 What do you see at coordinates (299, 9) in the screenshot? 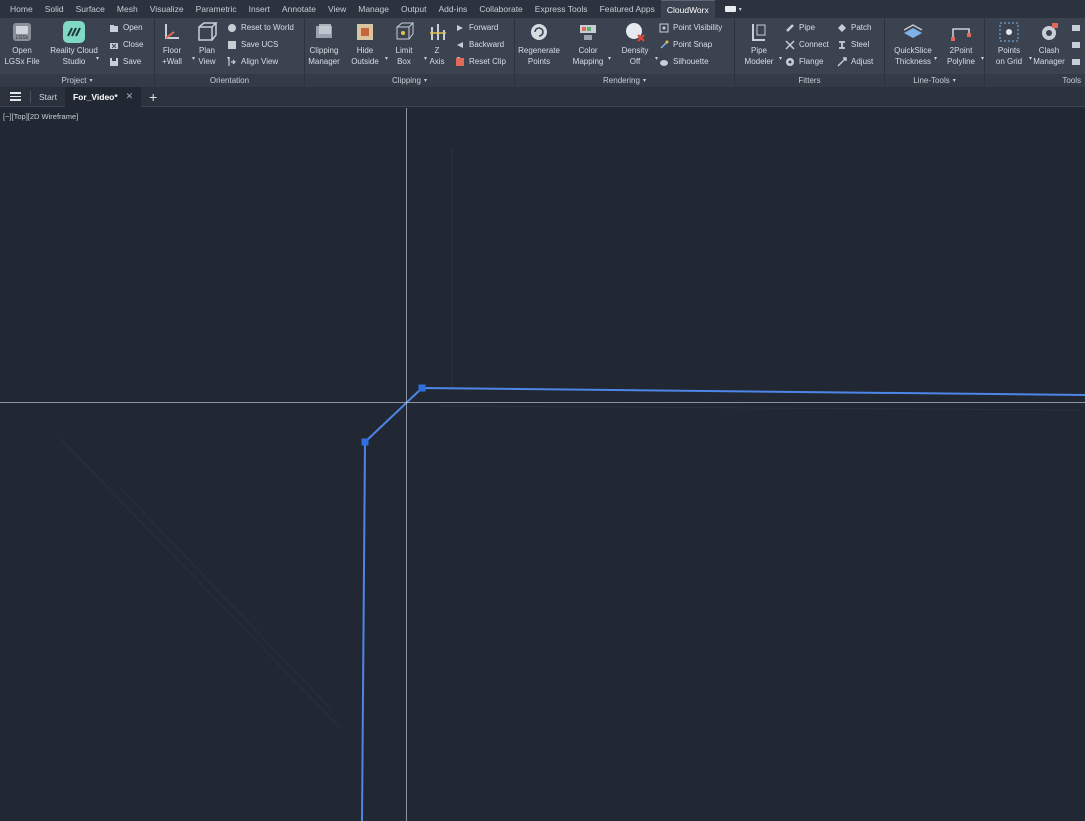
I see `tab-annotate: Annotate` at bounding box center [299, 9].